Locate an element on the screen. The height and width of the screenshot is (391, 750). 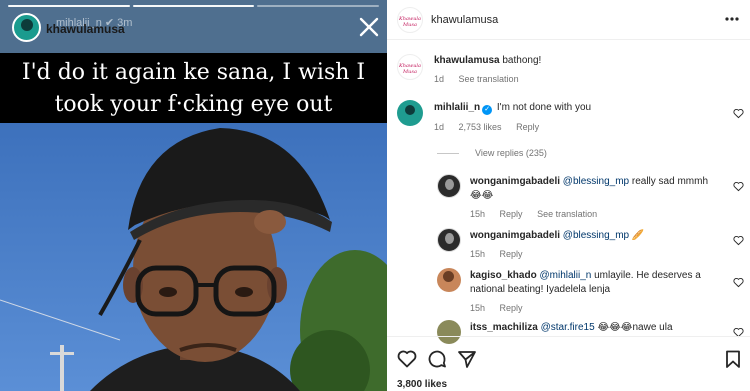
story-caption-line-2: took your f·cking eye out is located at coordinates (193, 104).